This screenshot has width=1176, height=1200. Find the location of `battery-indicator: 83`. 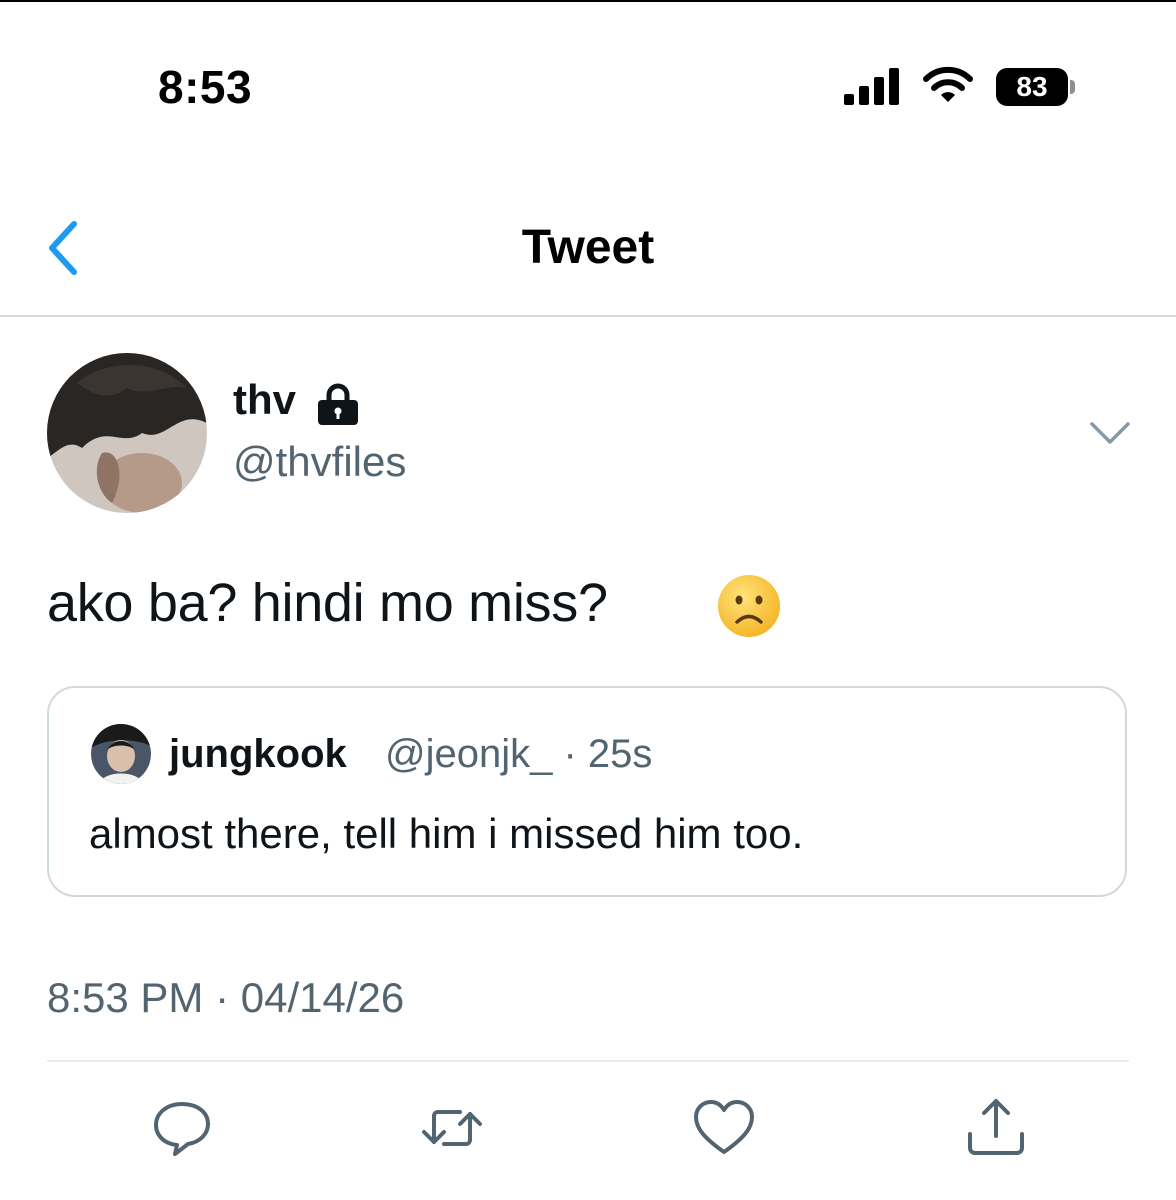

battery-indicator: 83 is located at coordinates (1038, 88).